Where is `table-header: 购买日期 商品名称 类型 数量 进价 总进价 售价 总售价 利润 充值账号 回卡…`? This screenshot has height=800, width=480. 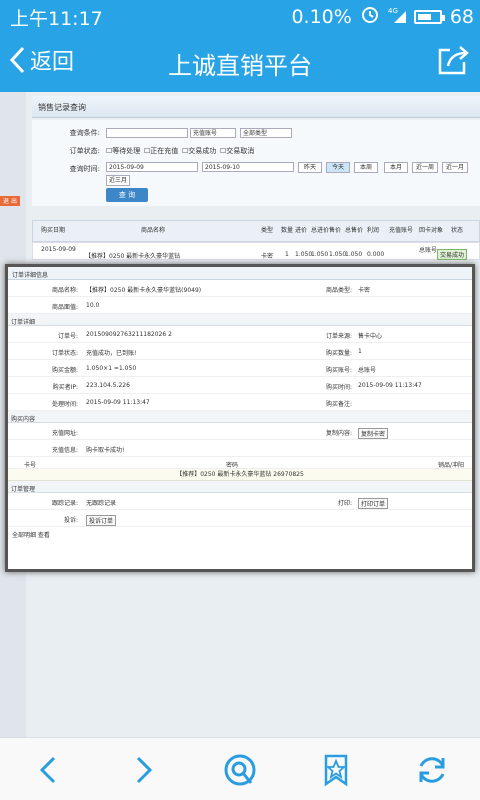
table-header: 购买日期 商品名称 类型 数量 进价 总进价 售价 总售价 利润 充值账号 回卡… is located at coordinates (256, 231).